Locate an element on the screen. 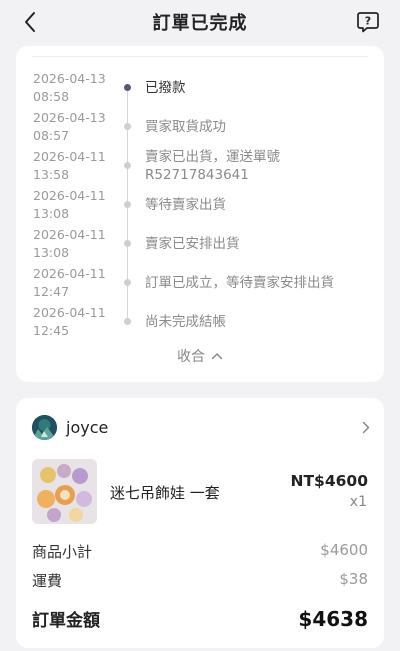 The image size is (400, 651). product-price: NT$4600 is located at coordinates (329, 481).